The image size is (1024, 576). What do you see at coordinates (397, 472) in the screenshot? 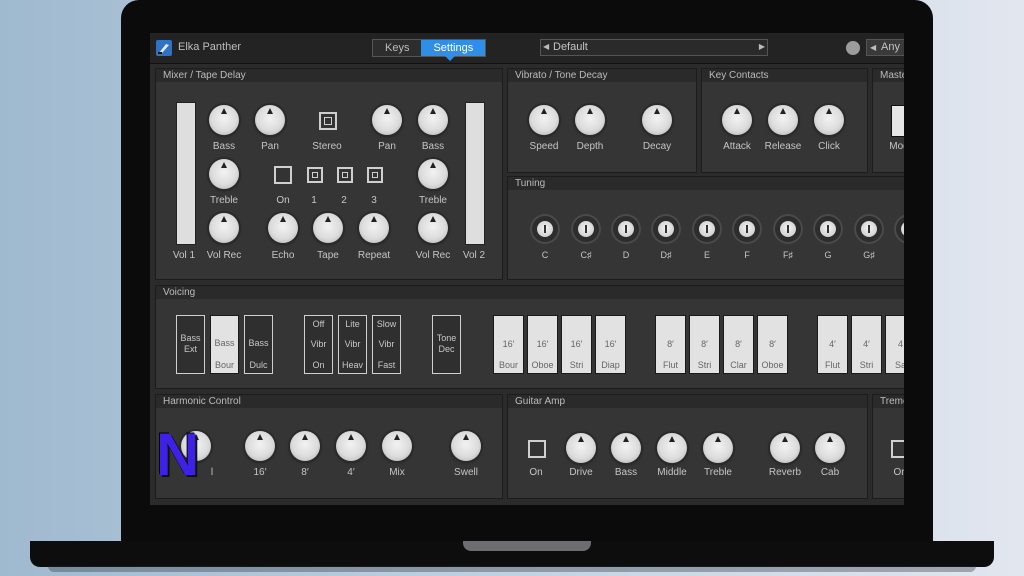
I see `mix-label: Mix` at bounding box center [397, 472].